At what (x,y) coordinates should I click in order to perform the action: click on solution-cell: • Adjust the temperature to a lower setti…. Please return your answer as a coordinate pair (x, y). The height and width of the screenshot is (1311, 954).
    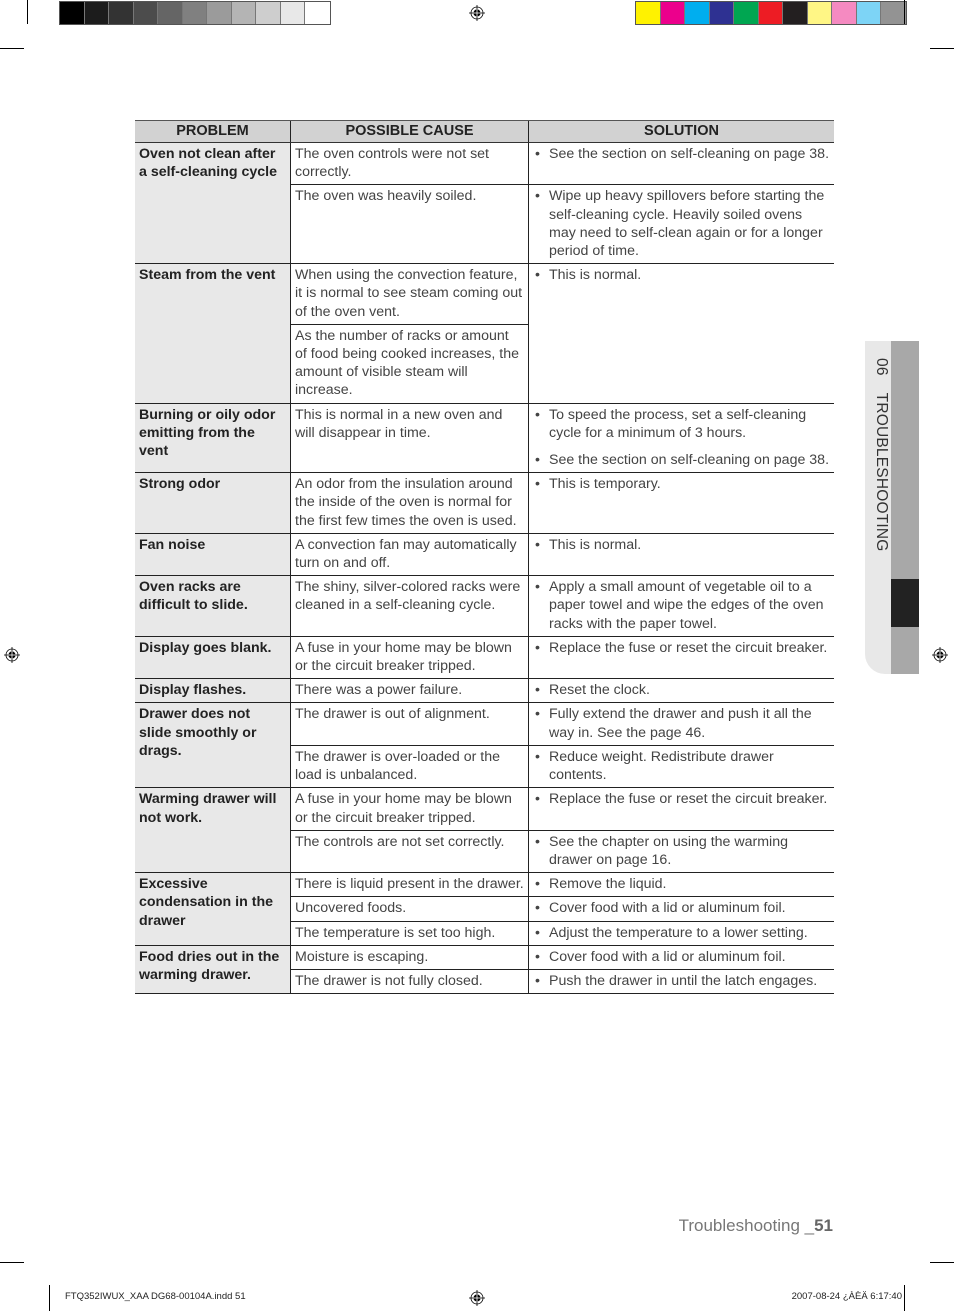
    Looking at the image, I should click on (681, 933).